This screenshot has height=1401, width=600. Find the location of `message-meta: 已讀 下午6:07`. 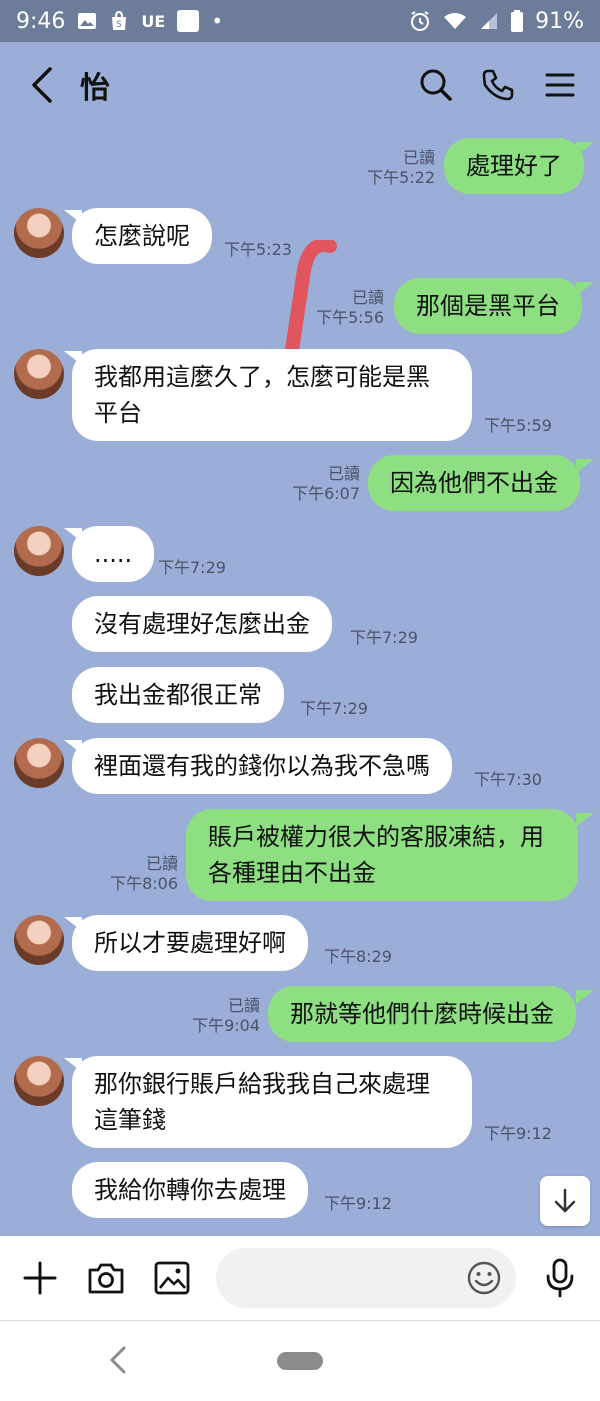

message-meta: 已讀 下午6:07 is located at coordinates (322, 484).